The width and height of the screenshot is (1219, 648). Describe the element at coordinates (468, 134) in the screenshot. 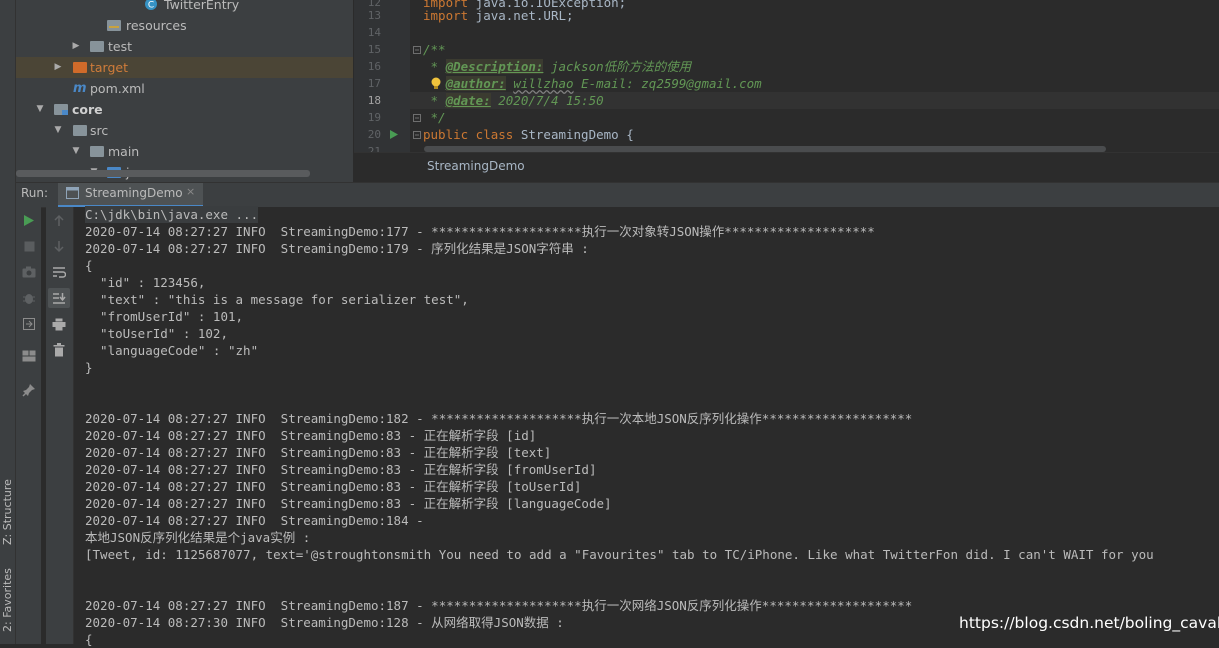

I see `code-keyword: public class` at that location.